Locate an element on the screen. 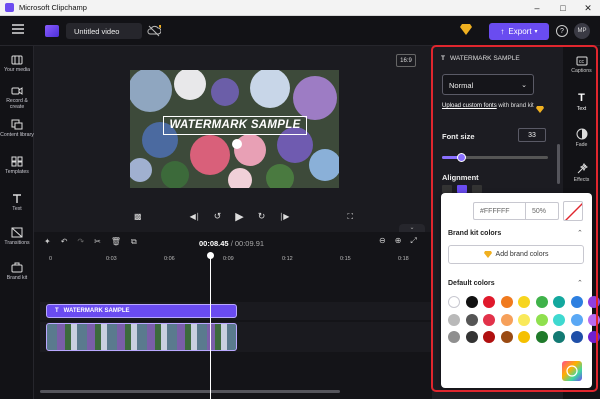  aspect-ratio-button: 16:9 is located at coordinates (406, 60).